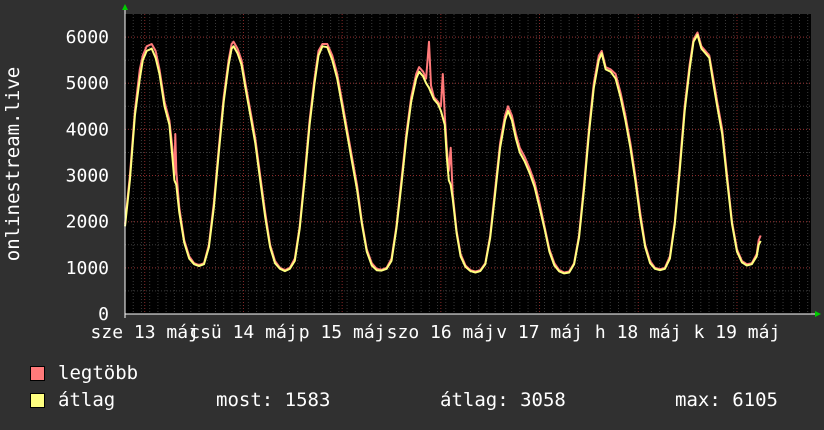 The height and width of the screenshot is (430, 824). What do you see at coordinates (737, 332) in the screenshot?
I see `x-tick-label: k 19 máj` at bounding box center [737, 332].